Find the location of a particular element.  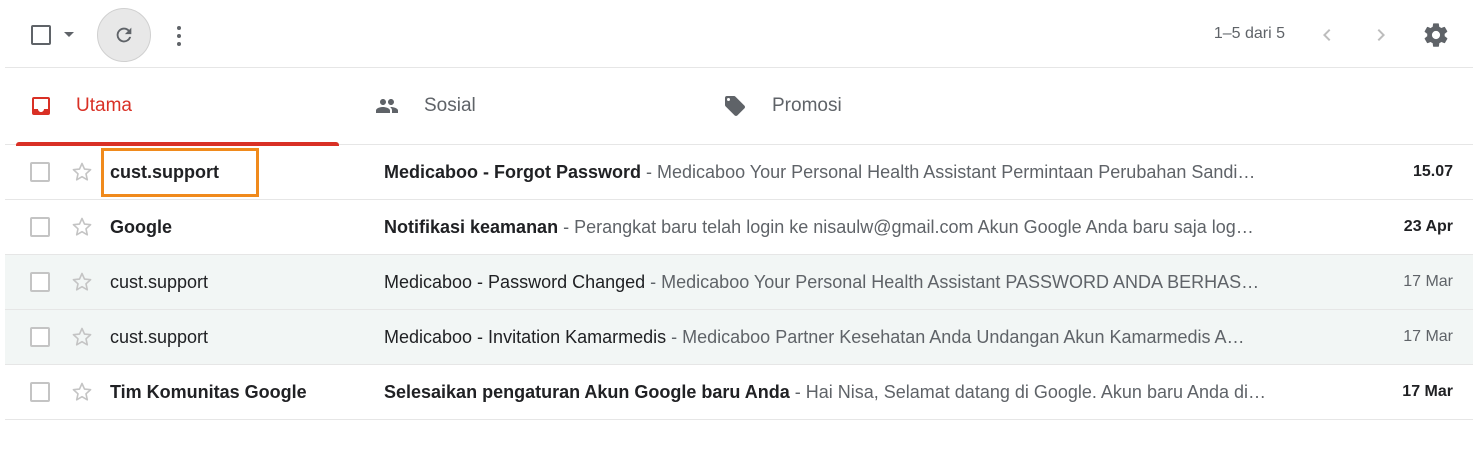

people-icon is located at coordinates (387, 106).